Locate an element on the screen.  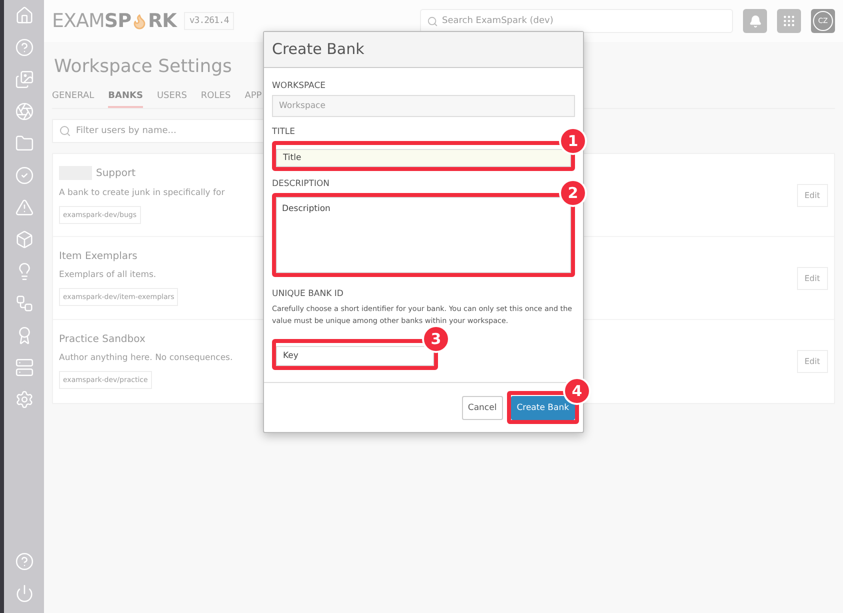
tab: APP is located at coordinates (253, 97).